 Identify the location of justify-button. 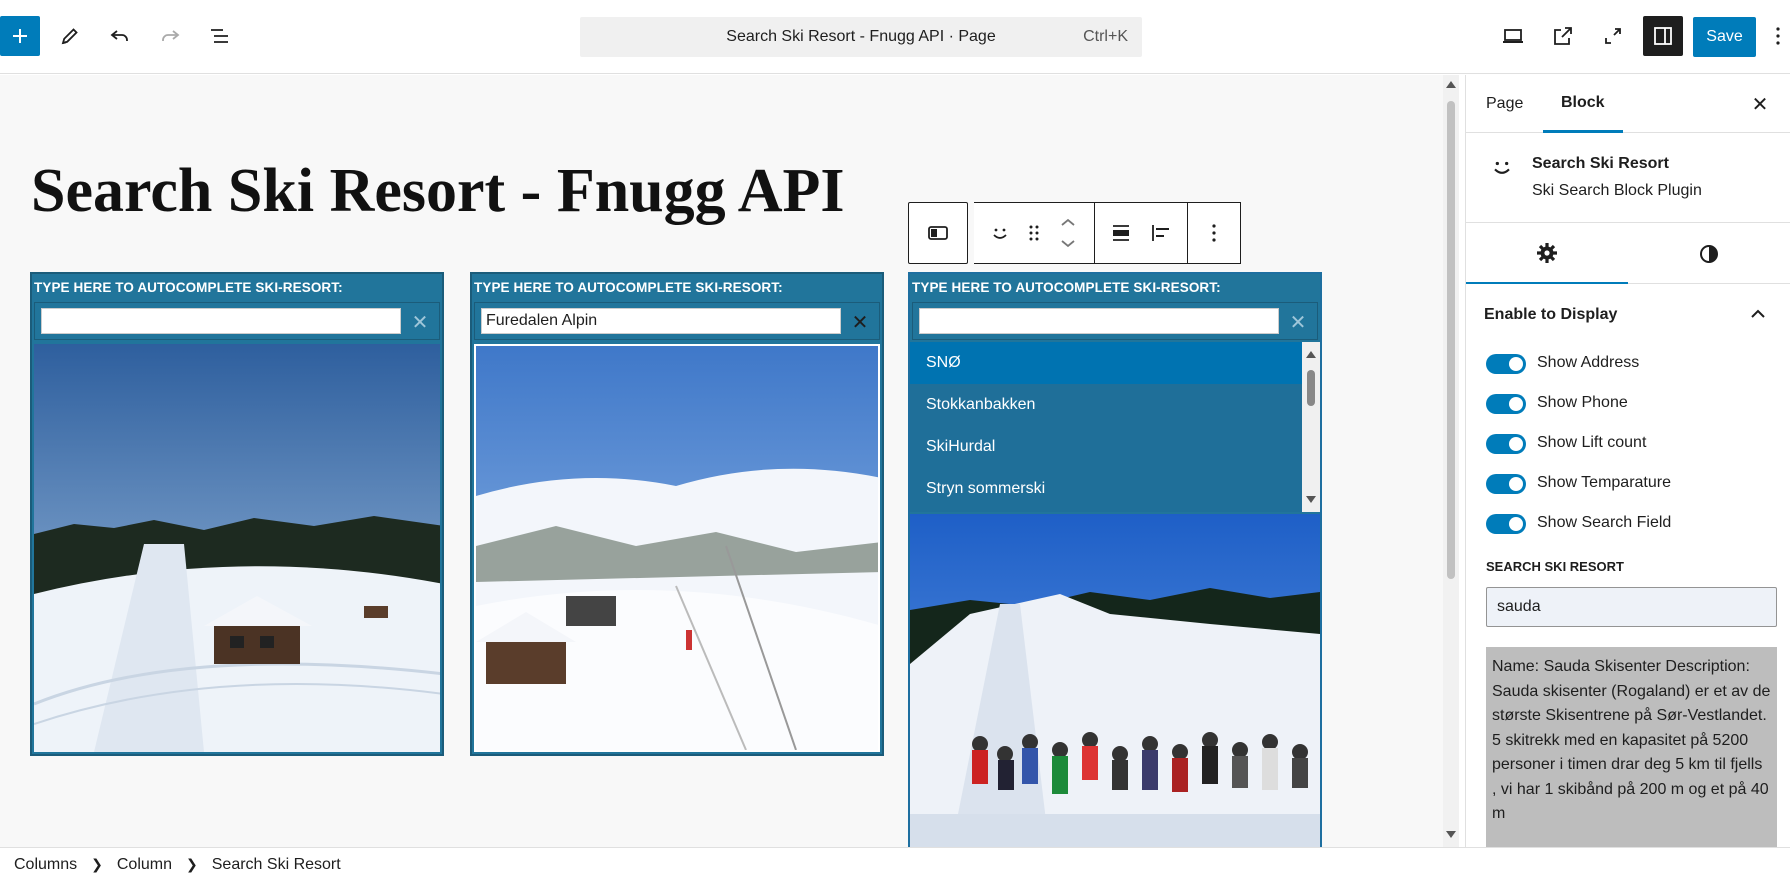
(1161, 233).